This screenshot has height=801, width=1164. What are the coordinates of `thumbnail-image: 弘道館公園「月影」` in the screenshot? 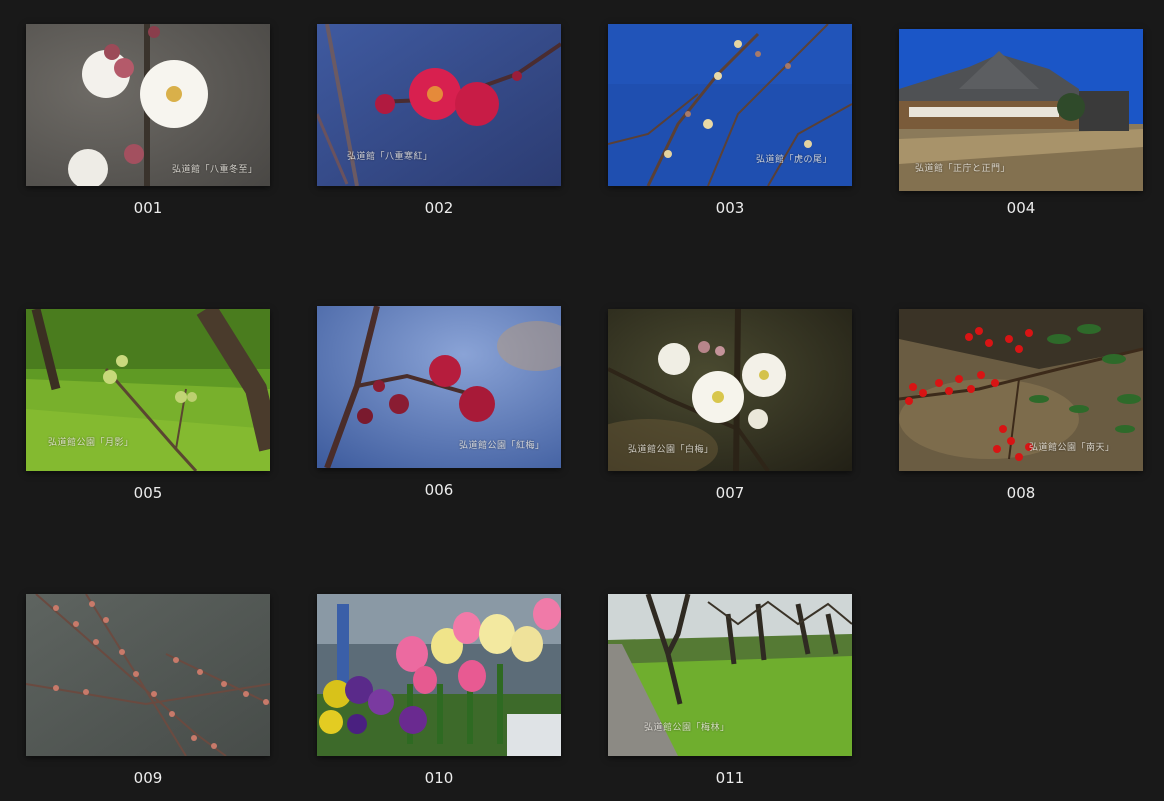 It's located at (148, 390).